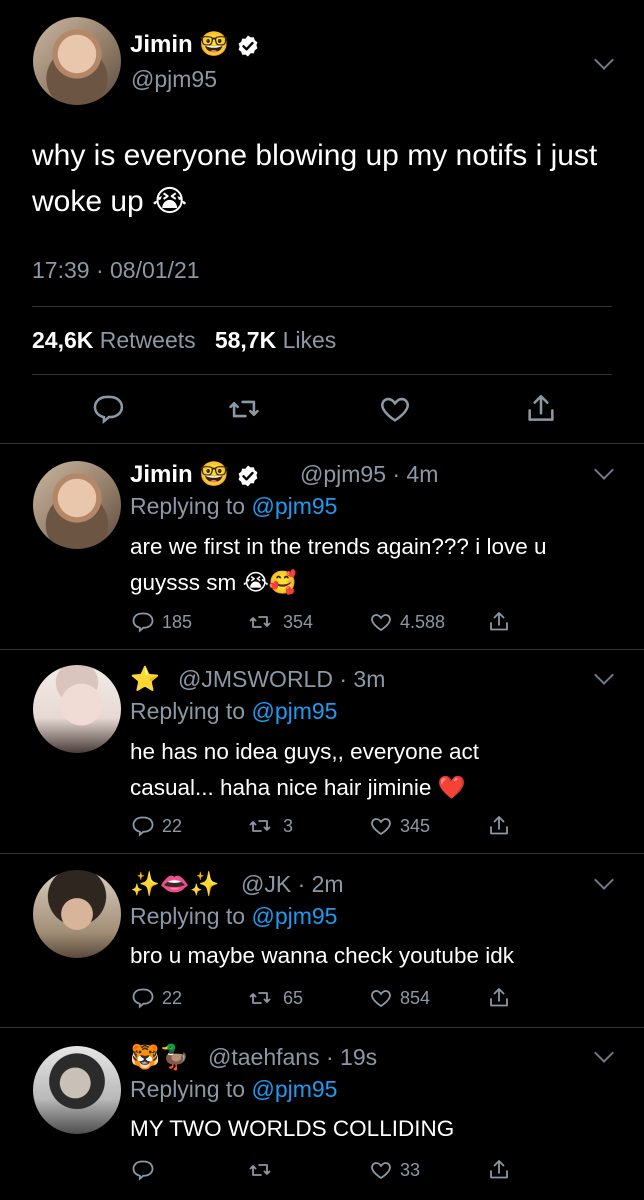 This screenshot has width=644, height=1200. I want to click on reply-text-line: bro u maybe wanna check youtube idk, so click(322, 955).